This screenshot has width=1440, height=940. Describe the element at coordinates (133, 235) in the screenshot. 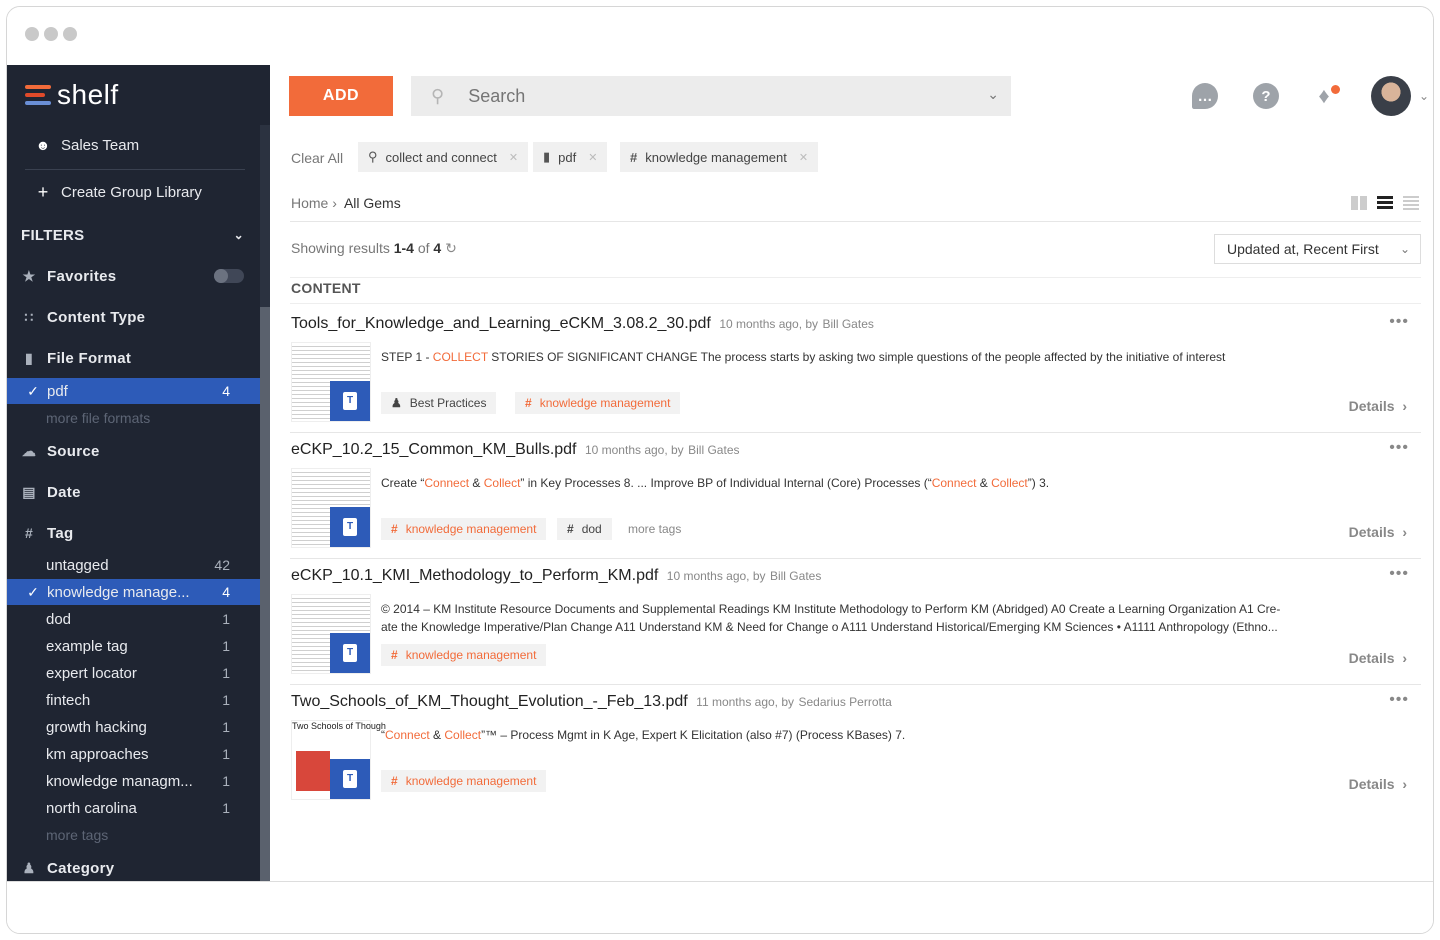

I see `filters-header: FILTERS ⌄` at that location.